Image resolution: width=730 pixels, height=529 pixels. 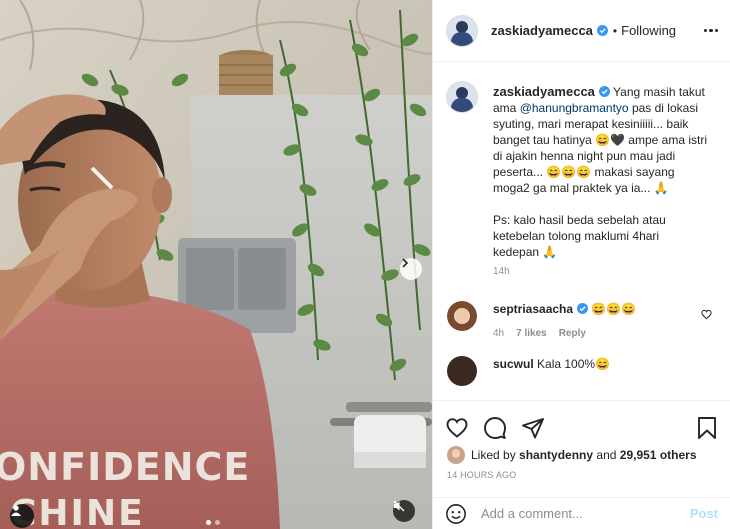 I want to click on comment-item: sucwul Kala 100%😄, so click(x=581, y=371).